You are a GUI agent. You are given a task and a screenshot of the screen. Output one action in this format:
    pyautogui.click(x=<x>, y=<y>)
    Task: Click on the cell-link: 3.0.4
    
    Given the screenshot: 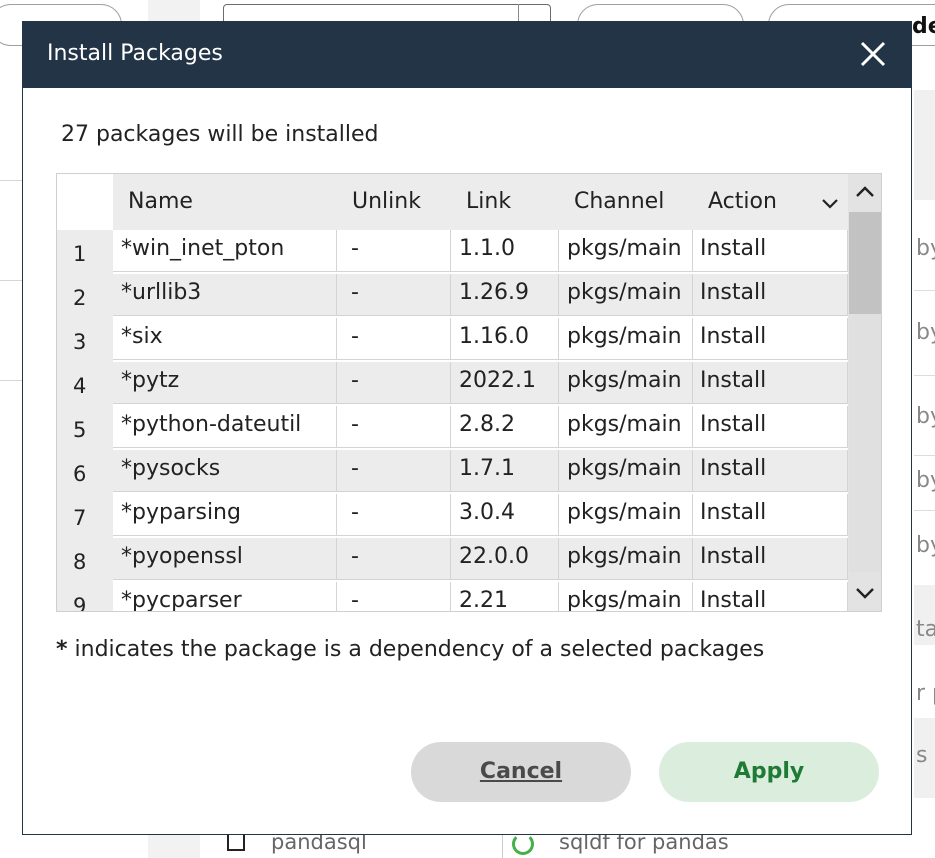 What is the action you would take?
    pyautogui.click(x=505, y=515)
    